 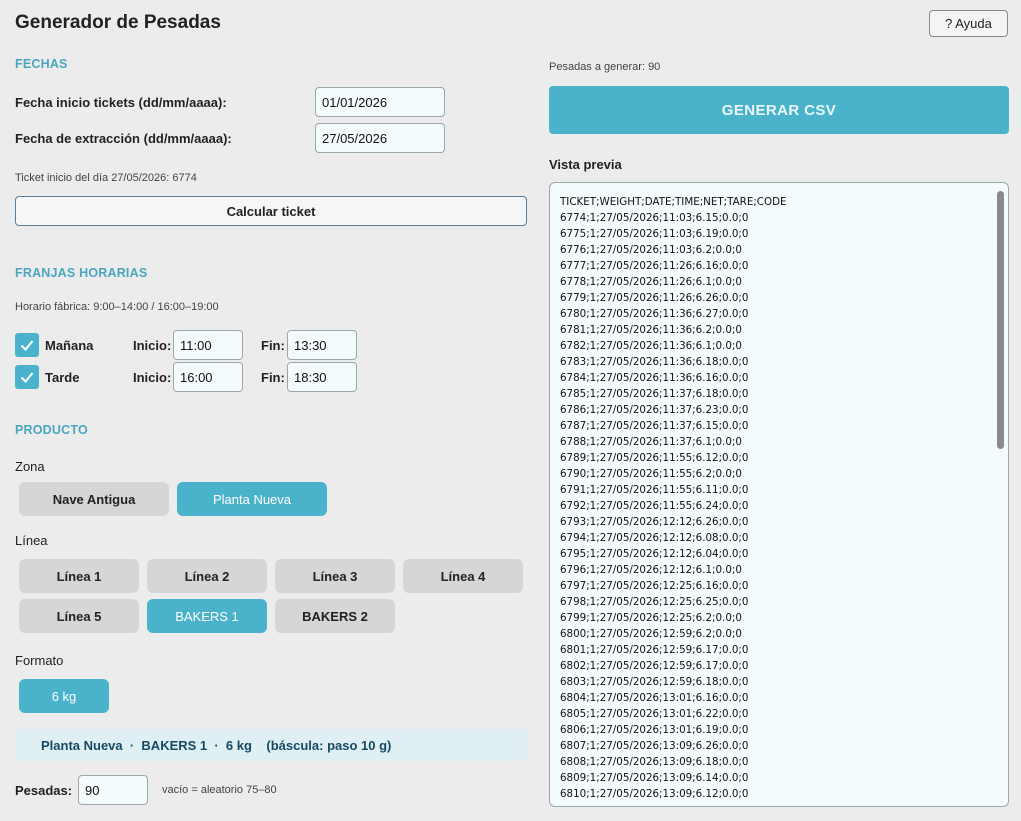 What do you see at coordinates (654, 362) in the screenshot?
I see `preview-line: 6783;1;27/05/2026;11:36;6.18;0.0;0` at bounding box center [654, 362].